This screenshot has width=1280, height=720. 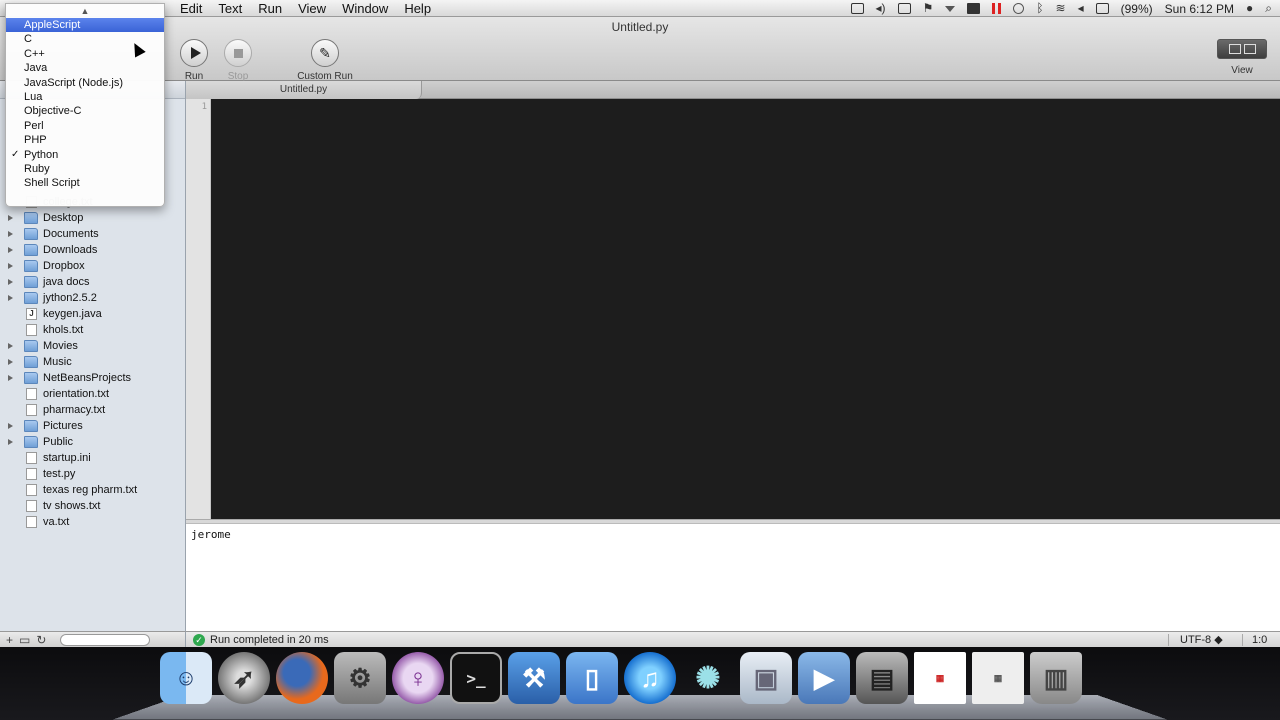 What do you see at coordinates (92, 506) in the screenshot?
I see `file-tree-item: tv shows.txt` at bounding box center [92, 506].